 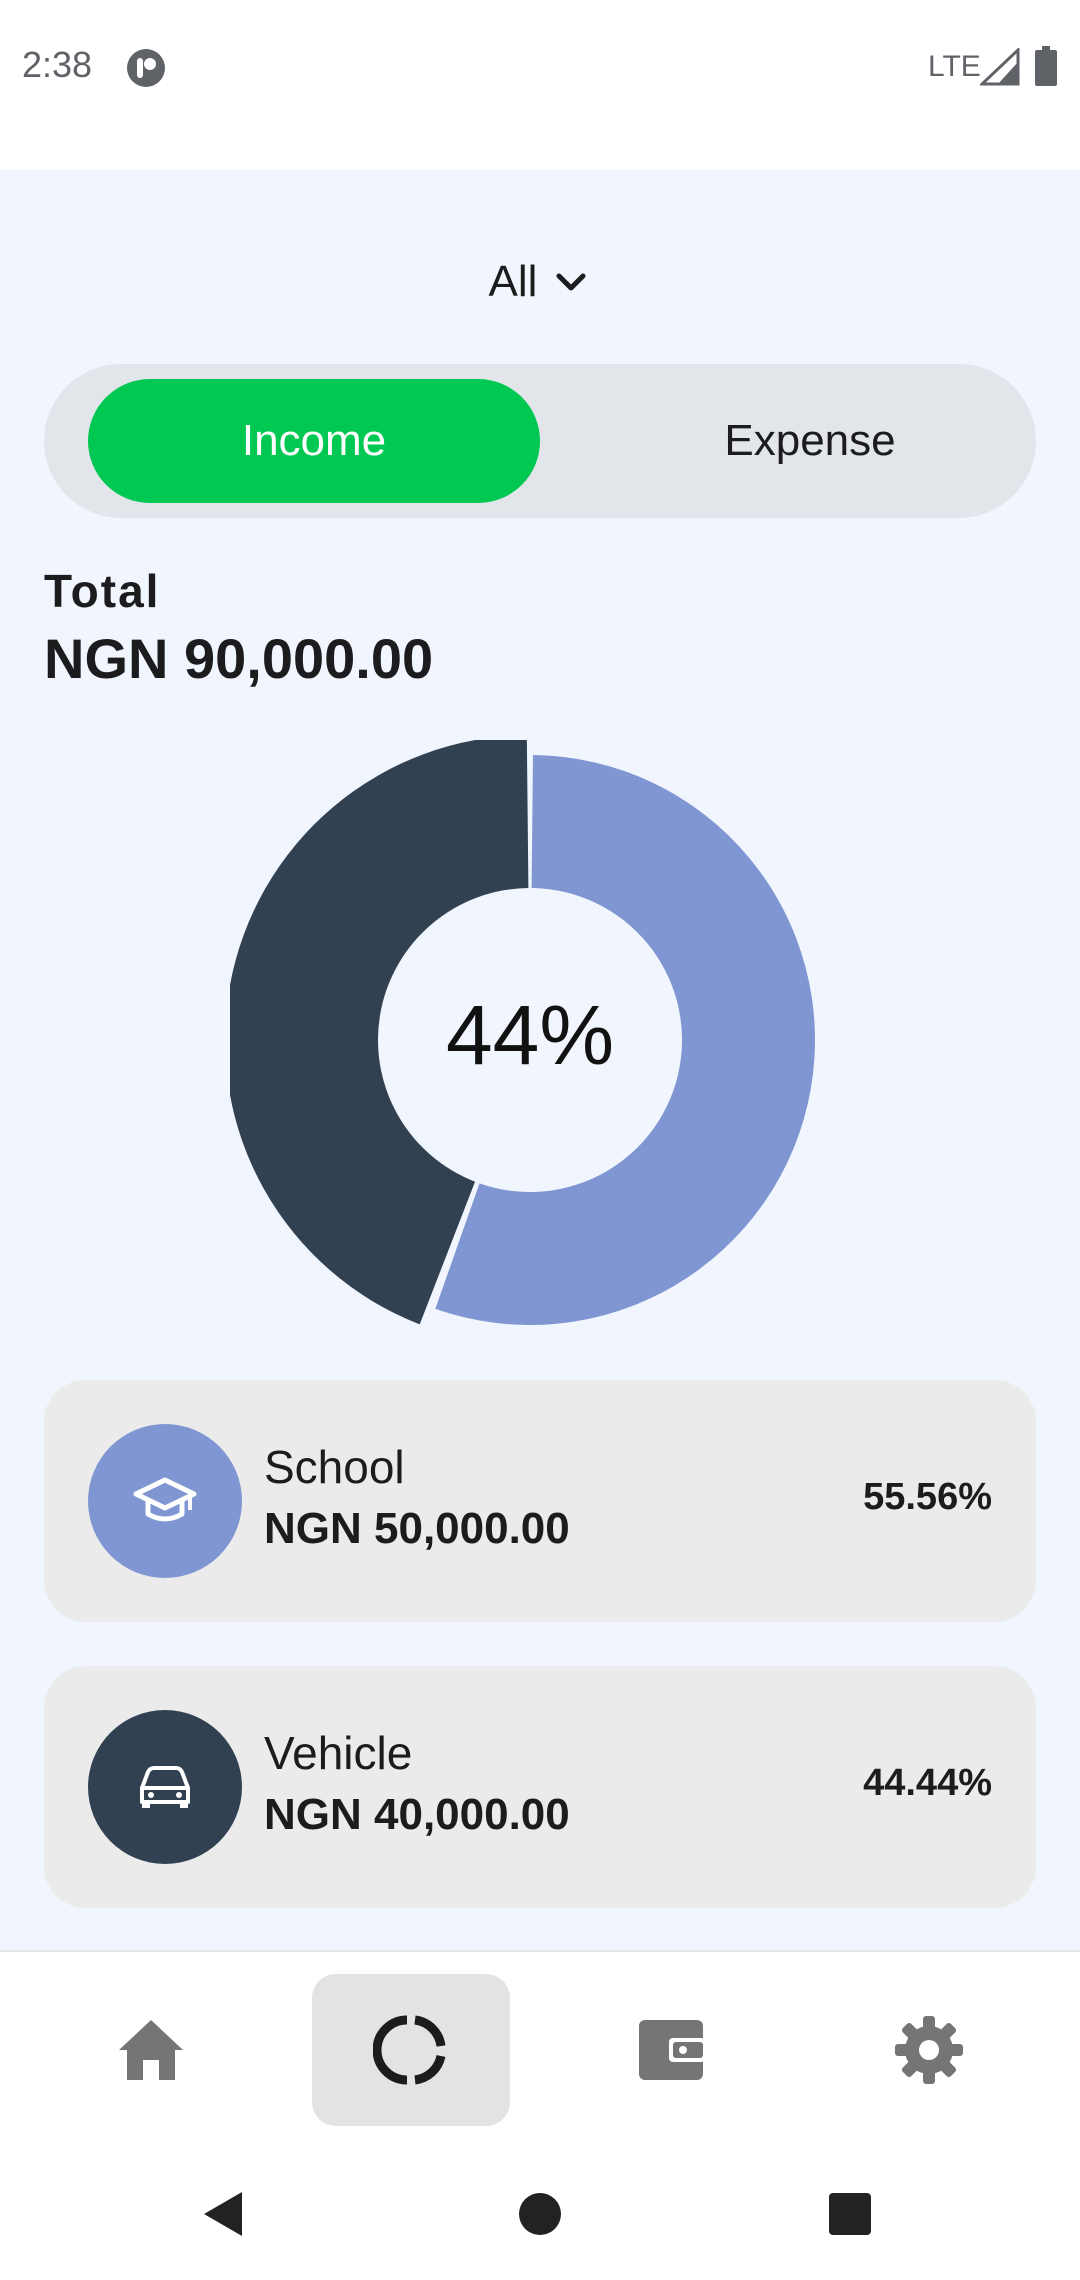 What do you see at coordinates (57, 64) in the screenshot?
I see `status-time: 2:38` at bounding box center [57, 64].